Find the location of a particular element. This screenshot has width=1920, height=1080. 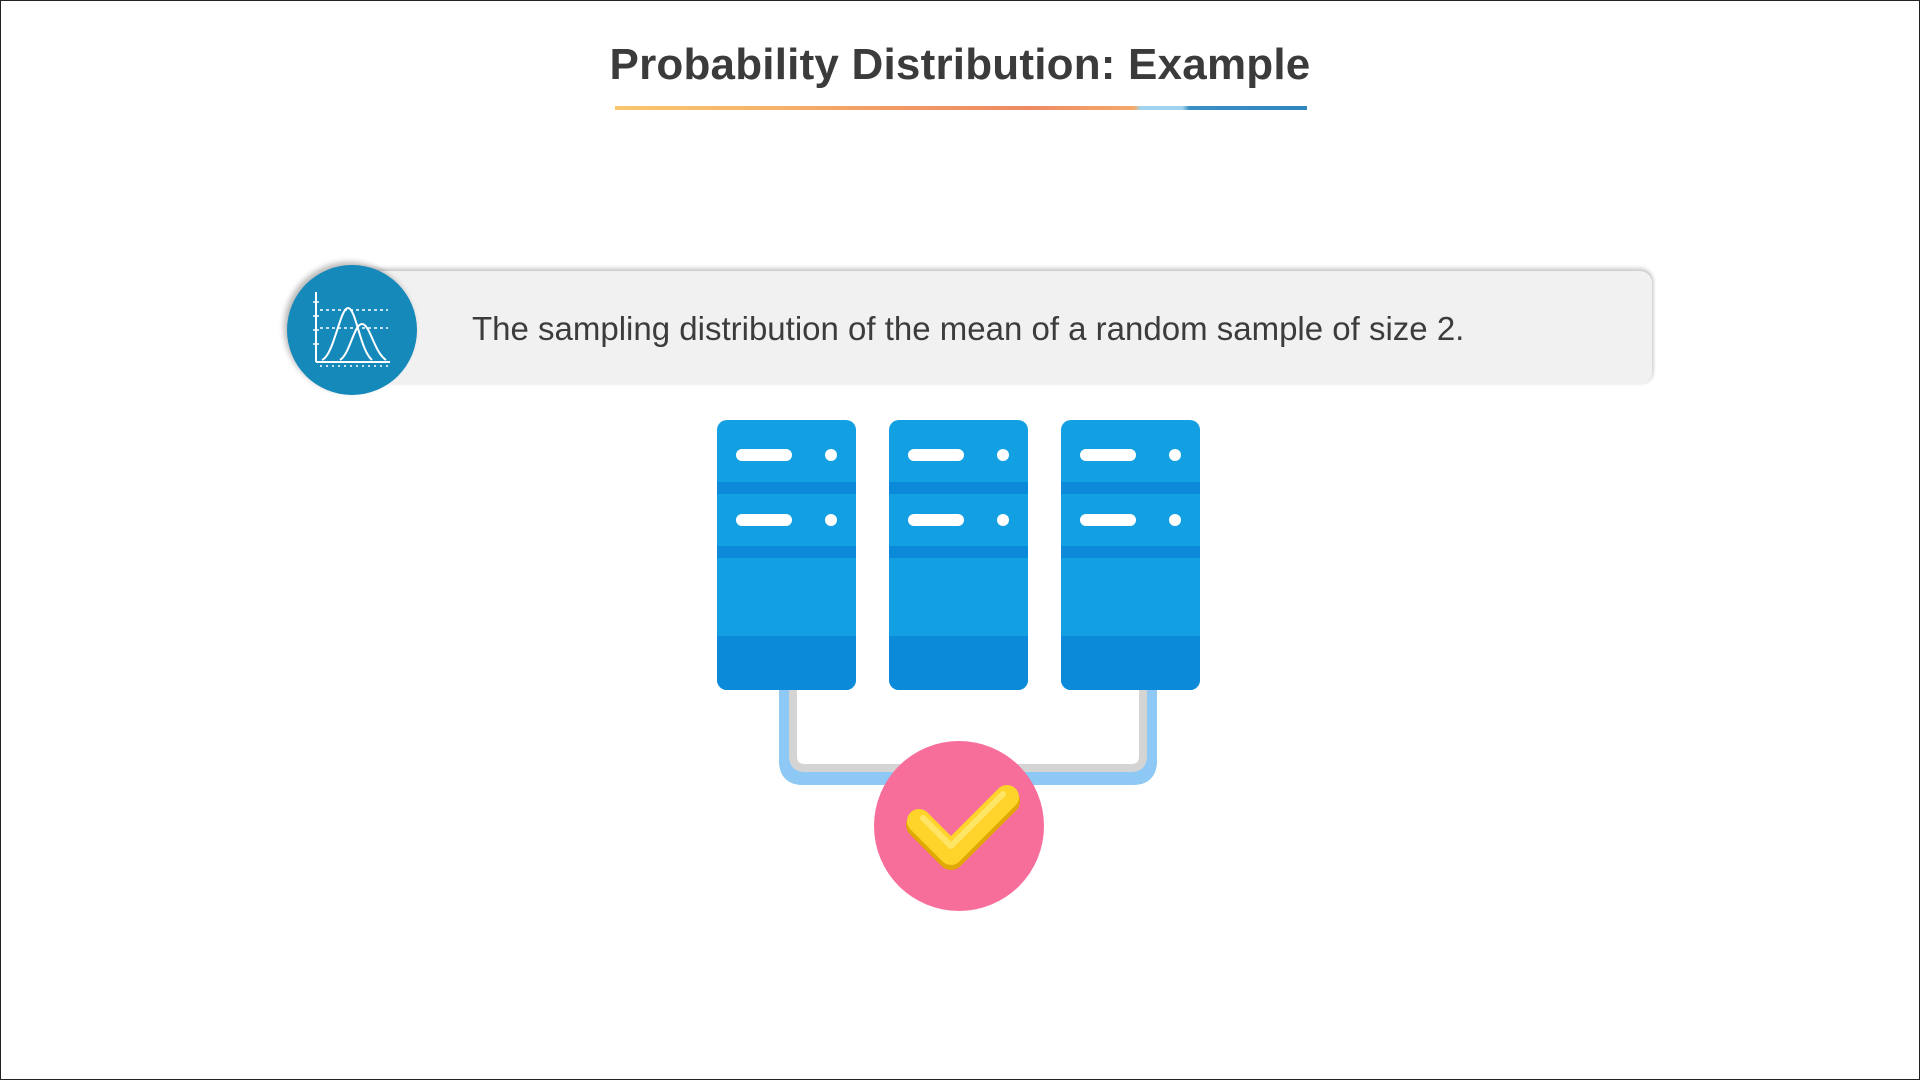

server-rack-middle is located at coordinates (958, 555).